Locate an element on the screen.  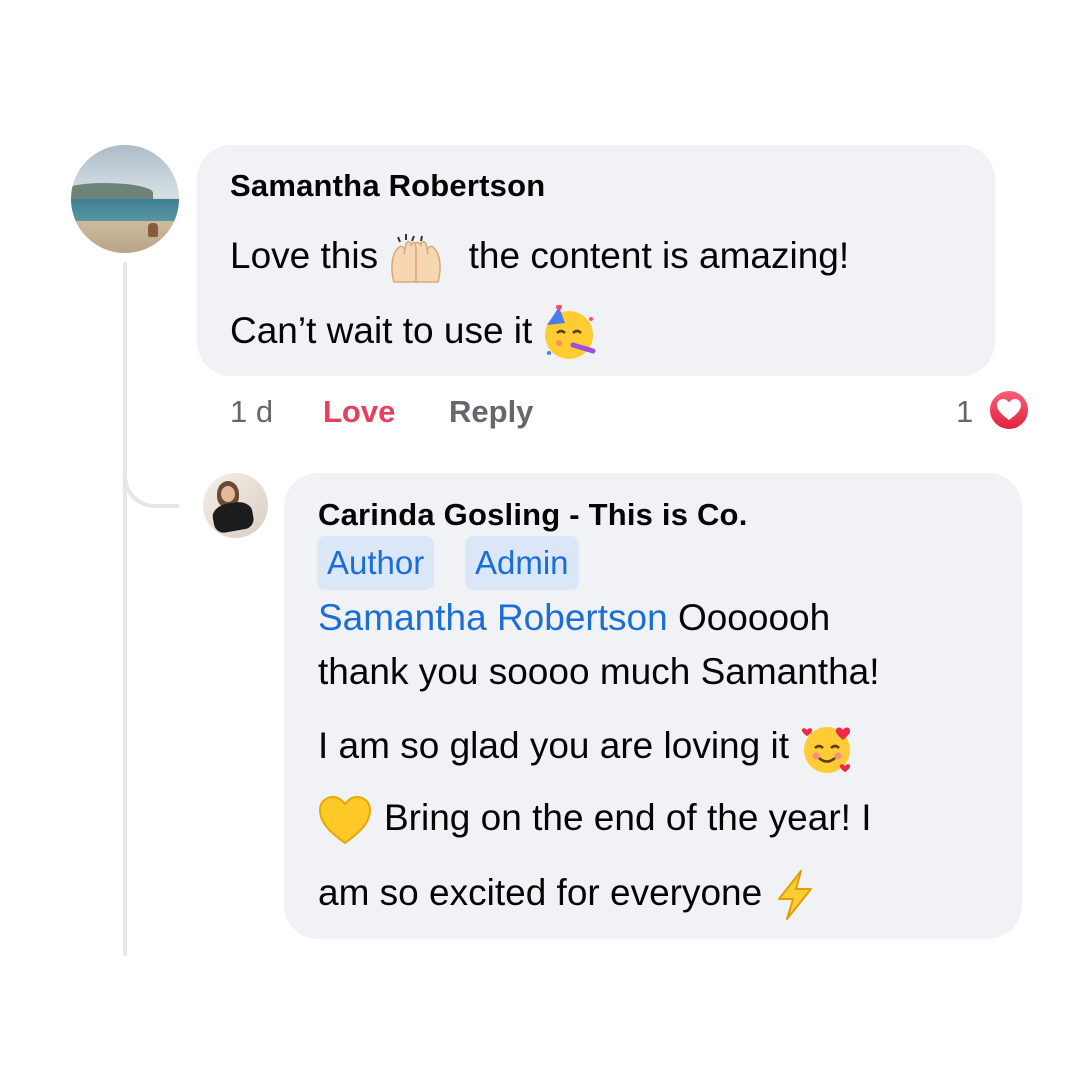
partying-face-icon is located at coordinates (570, 332).